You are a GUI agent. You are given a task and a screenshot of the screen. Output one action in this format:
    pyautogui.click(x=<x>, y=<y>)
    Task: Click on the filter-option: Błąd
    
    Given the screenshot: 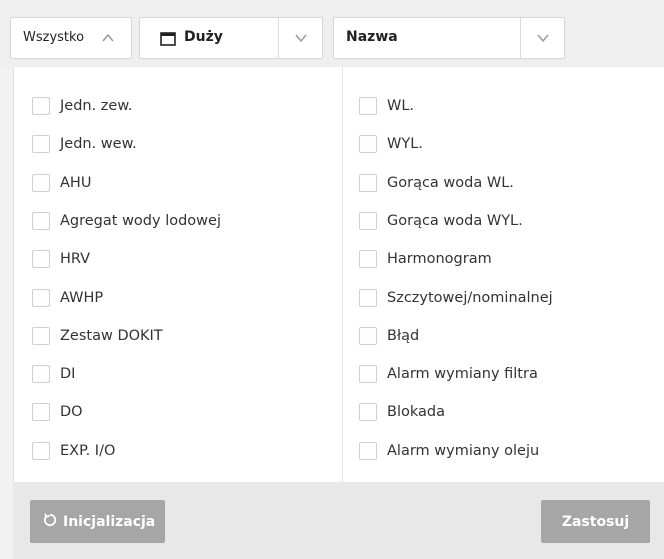 What is the action you would take?
    pyautogui.click(x=389, y=336)
    